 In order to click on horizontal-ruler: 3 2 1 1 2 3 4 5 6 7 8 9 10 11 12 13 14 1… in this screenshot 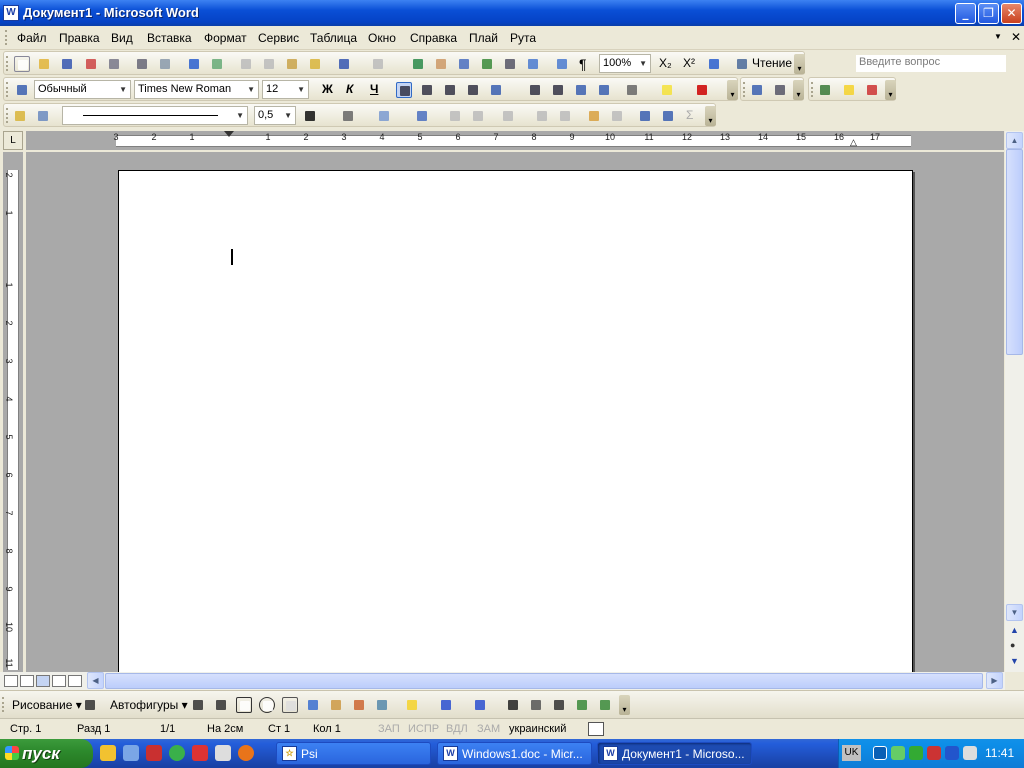, I will do `click(515, 140)`.